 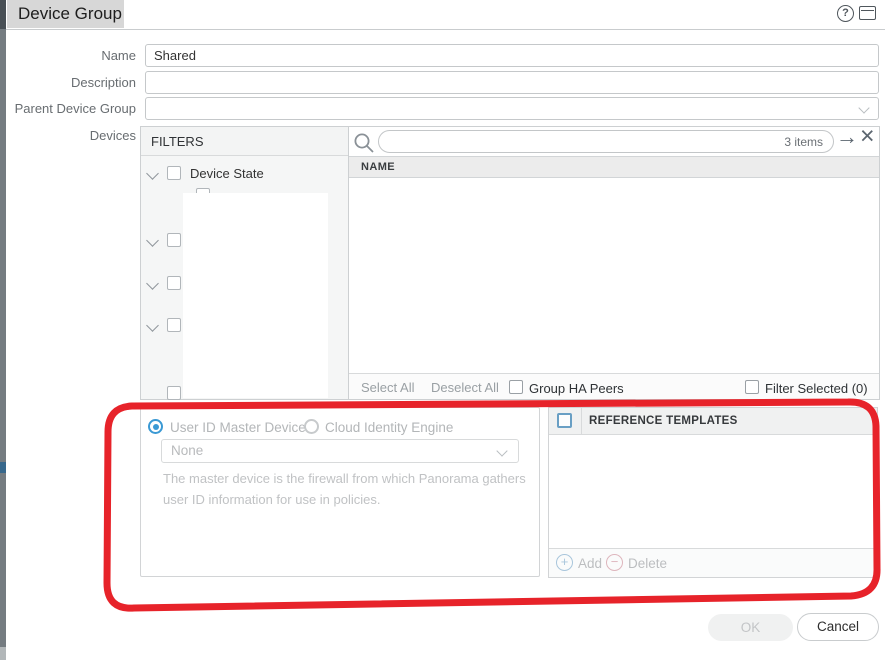 What do you see at coordinates (590, 563) in the screenshot?
I see `add-button: Add` at bounding box center [590, 563].